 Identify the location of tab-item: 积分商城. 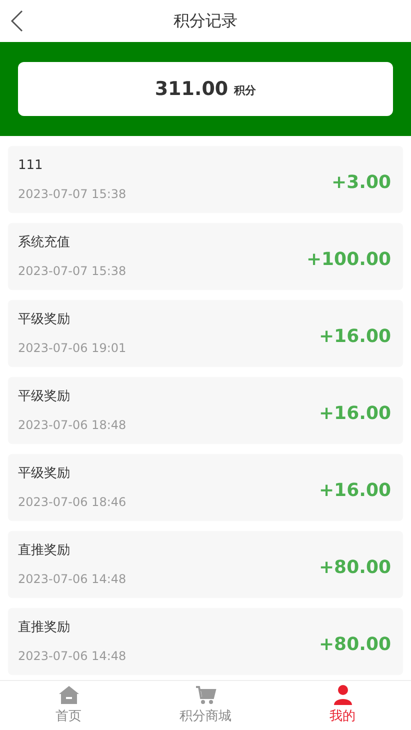
(205, 705).